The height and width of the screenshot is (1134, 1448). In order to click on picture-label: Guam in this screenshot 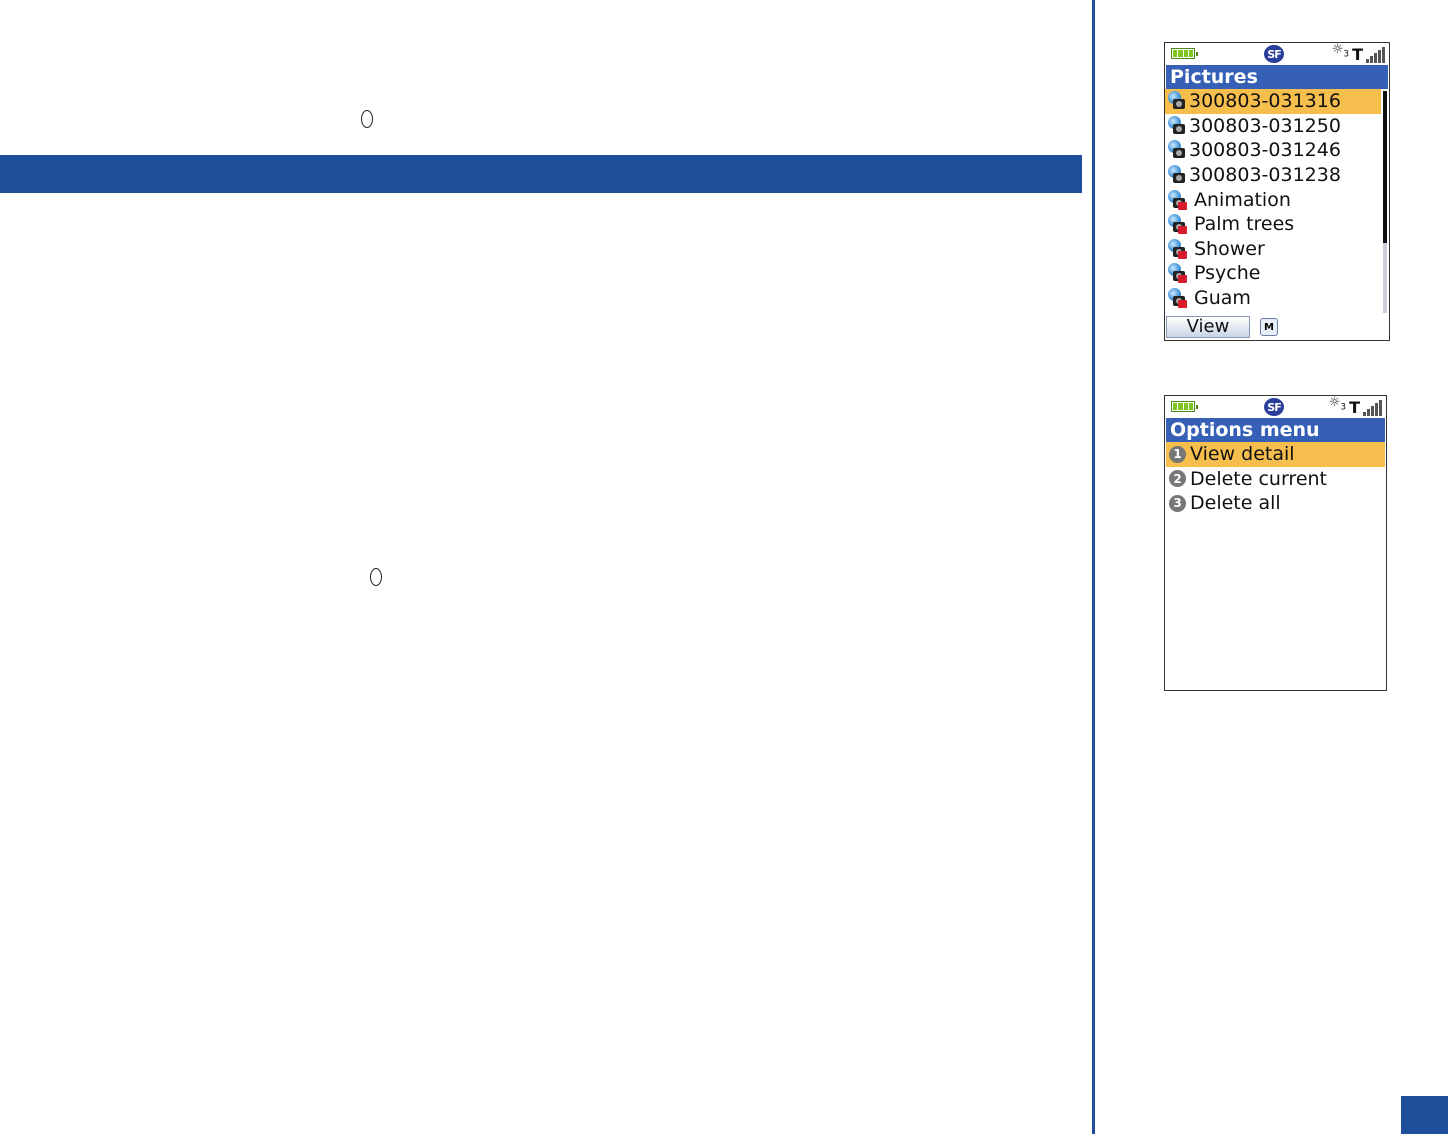, I will do `click(1222, 298)`.